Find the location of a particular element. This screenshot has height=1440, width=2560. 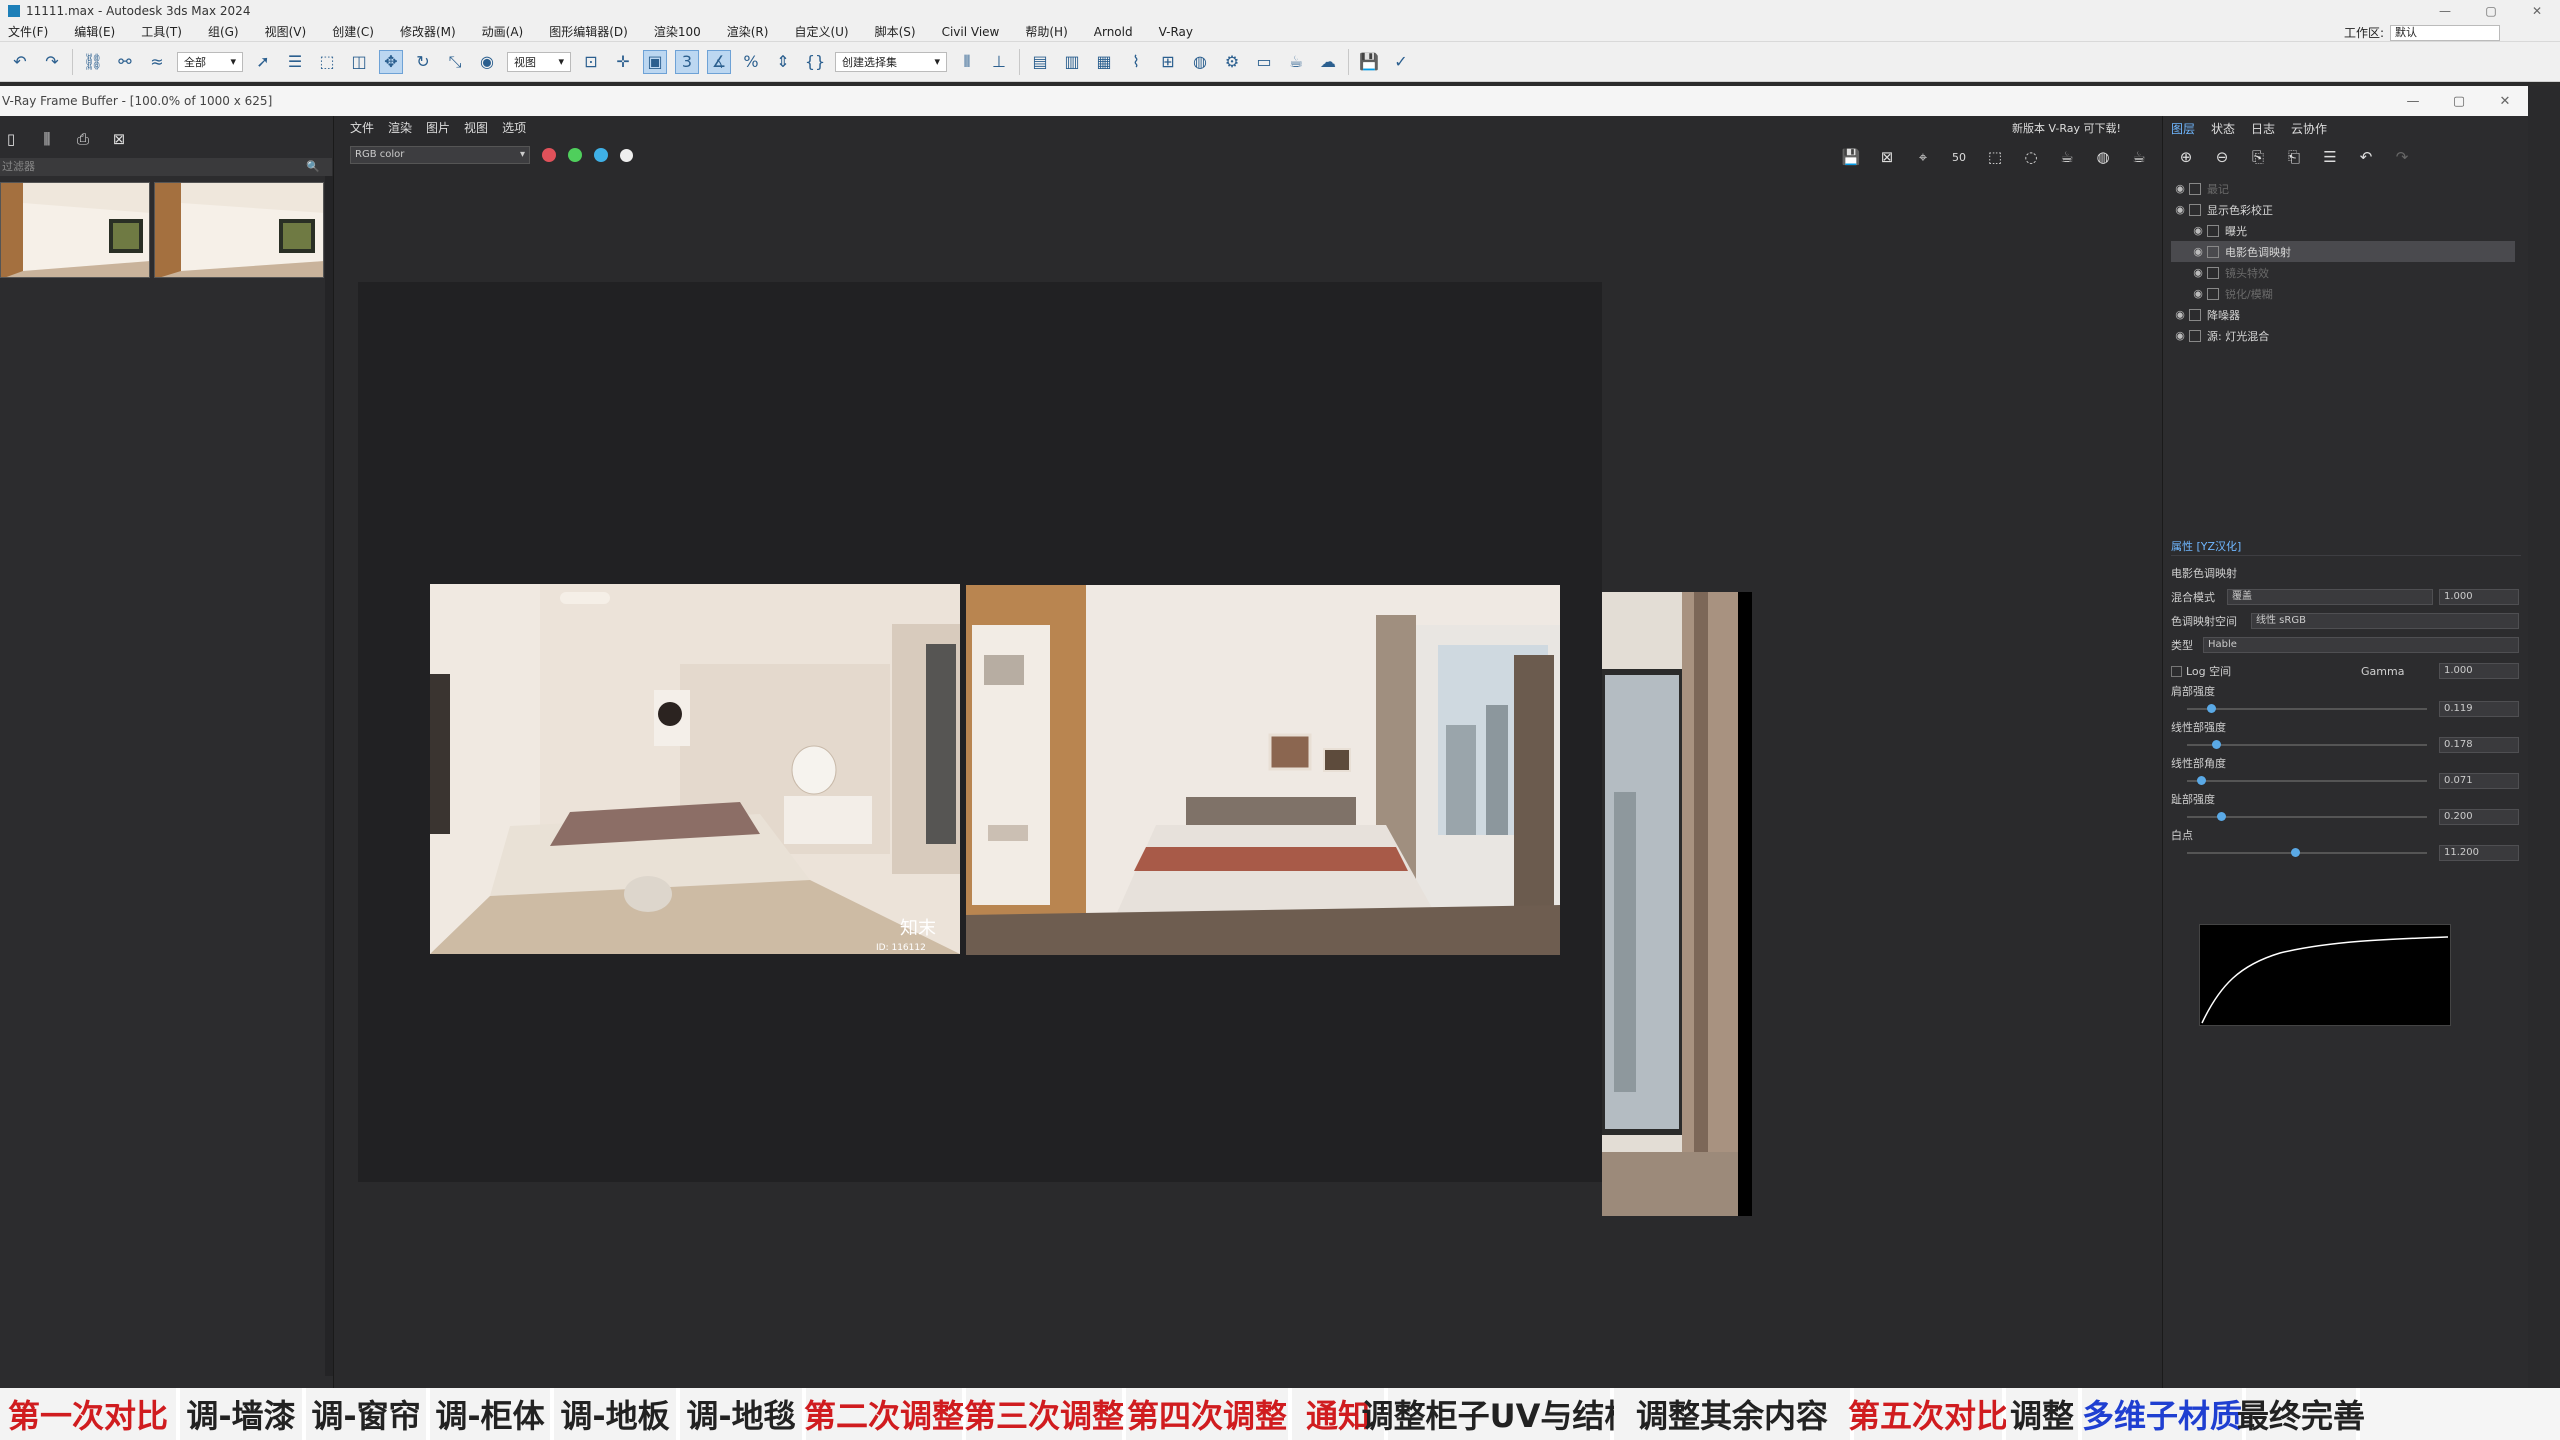

zoom-fit-icon: 50 is located at coordinates (1959, 157).